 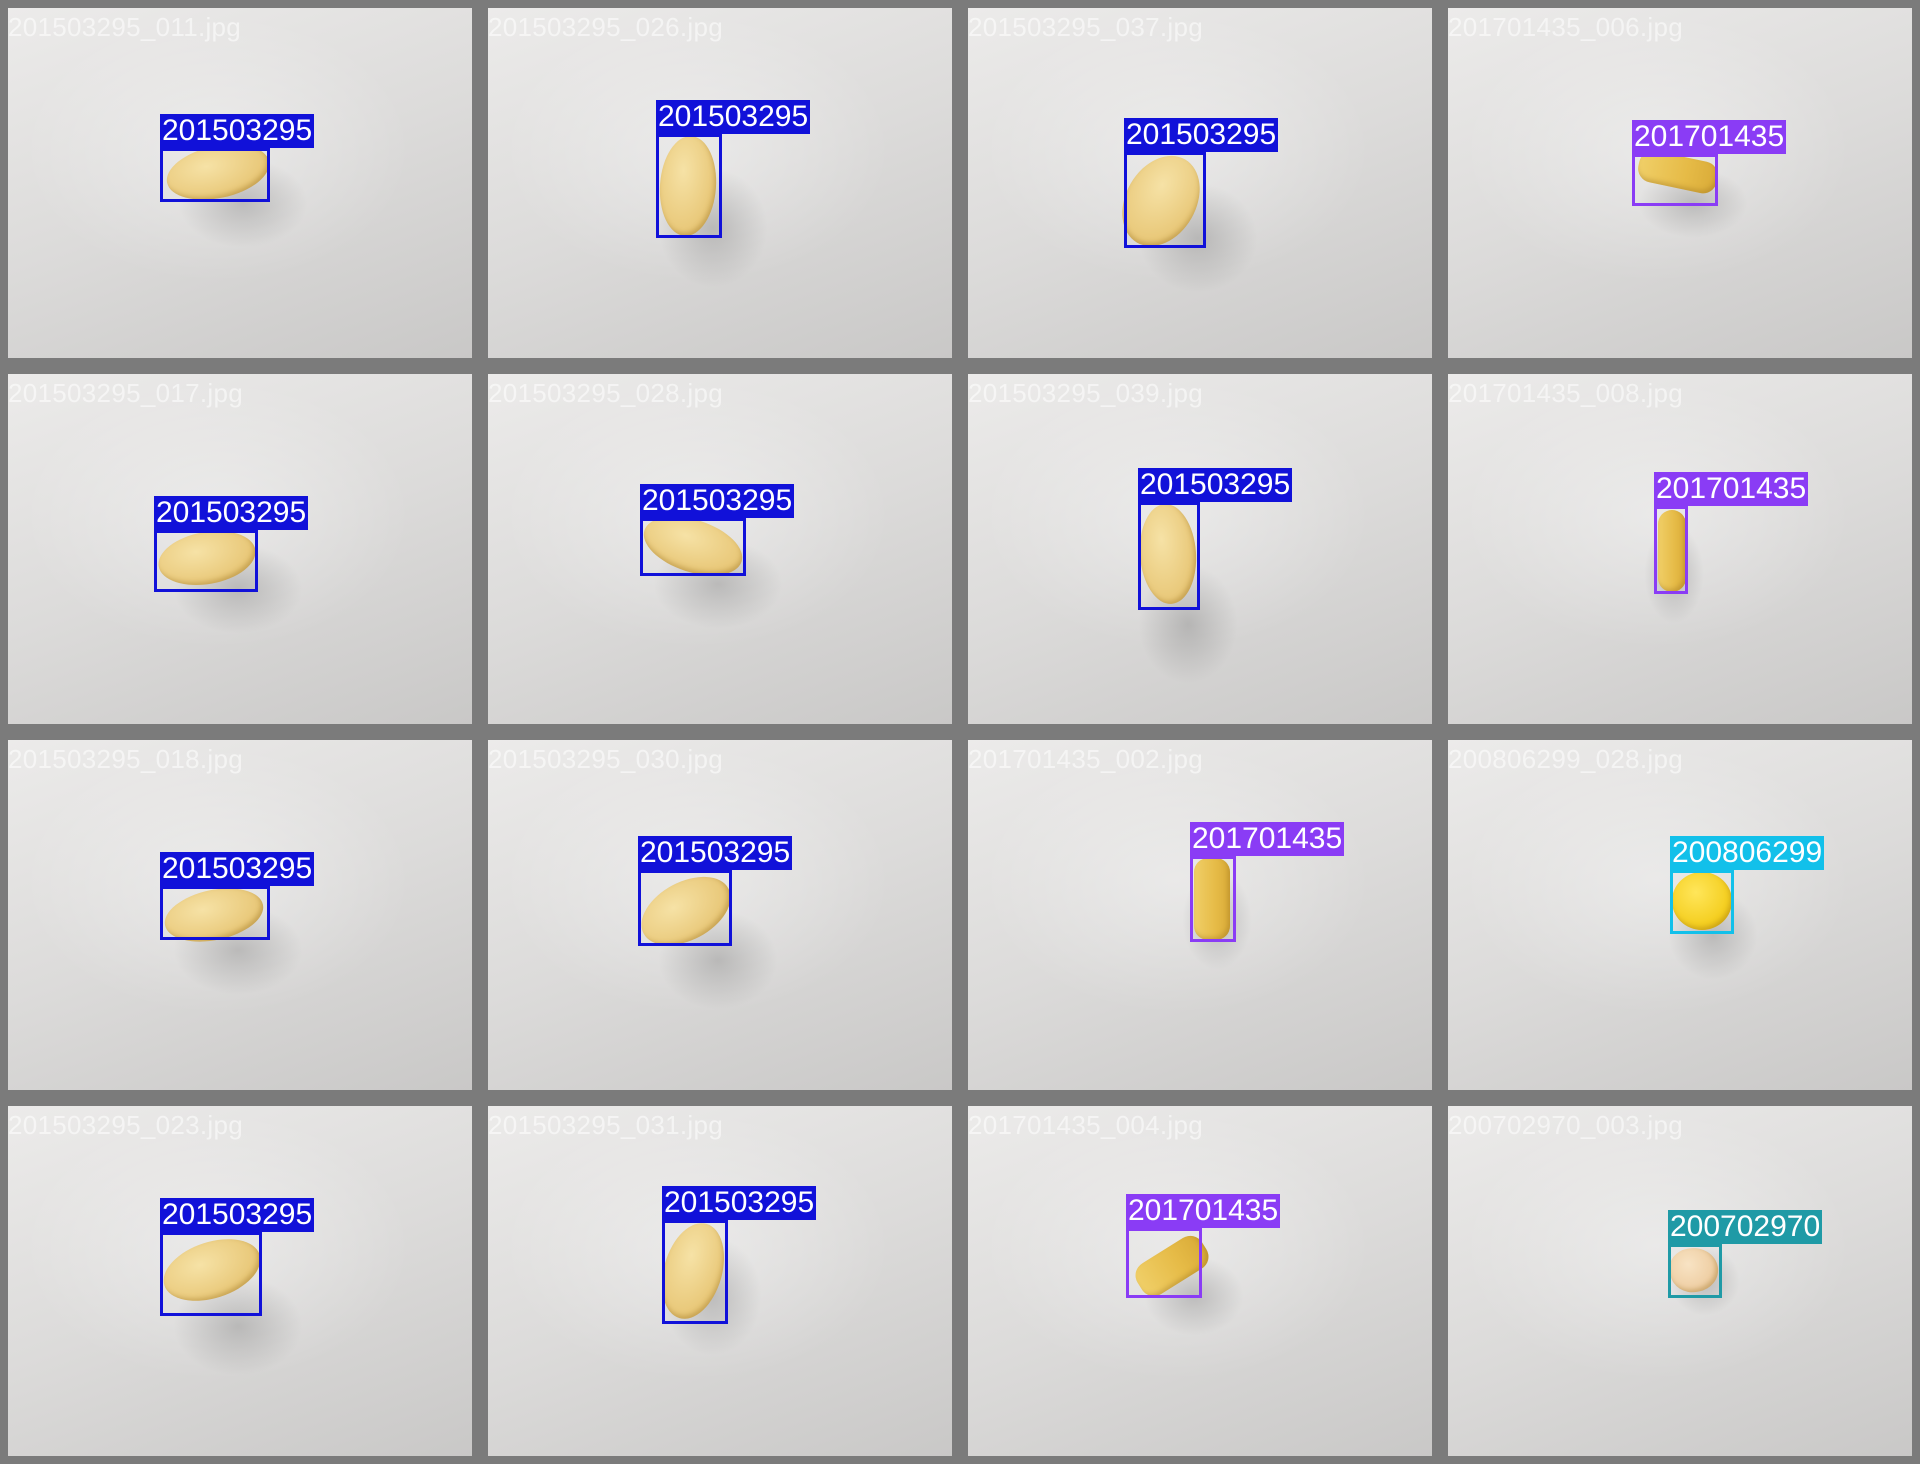 I want to click on image-filename: 201701435_006.jpg, so click(x=1565, y=27).